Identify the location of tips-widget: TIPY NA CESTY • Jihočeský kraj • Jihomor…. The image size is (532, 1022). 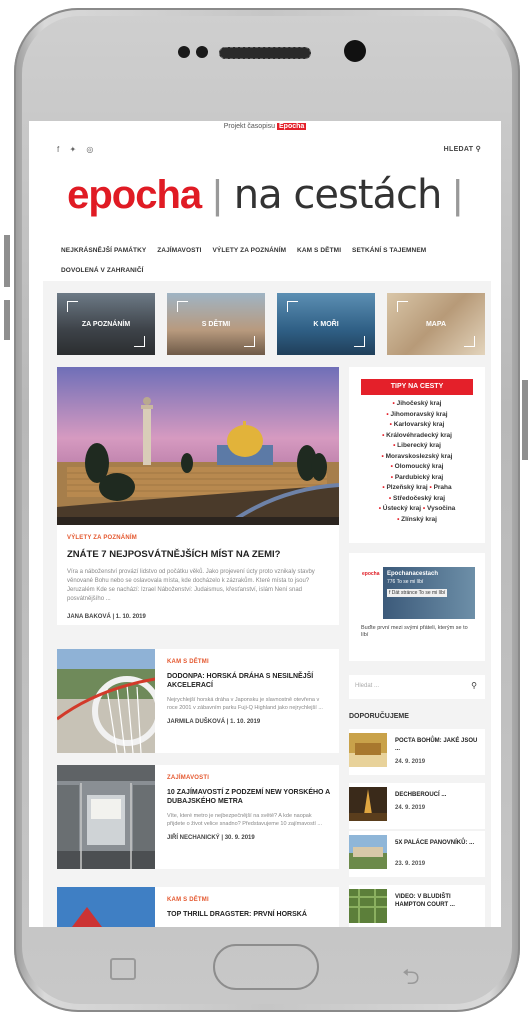
(417, 455).